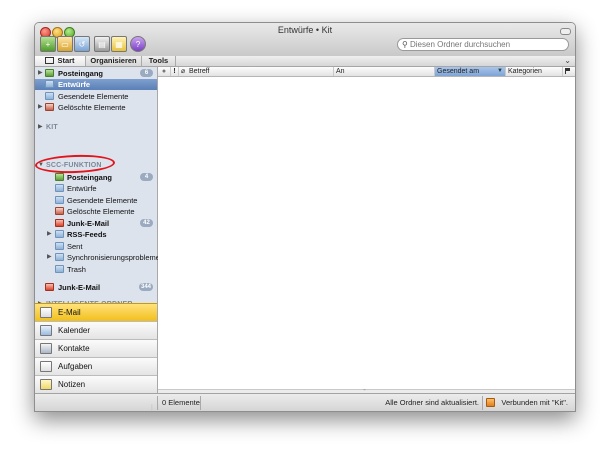 The height and width of the screenshot is (457, 608). I want to click on title-bar: Entwürfe • Kit + ▭ ↺ ▤ ▦ ? ⚲, so click(305, 40).